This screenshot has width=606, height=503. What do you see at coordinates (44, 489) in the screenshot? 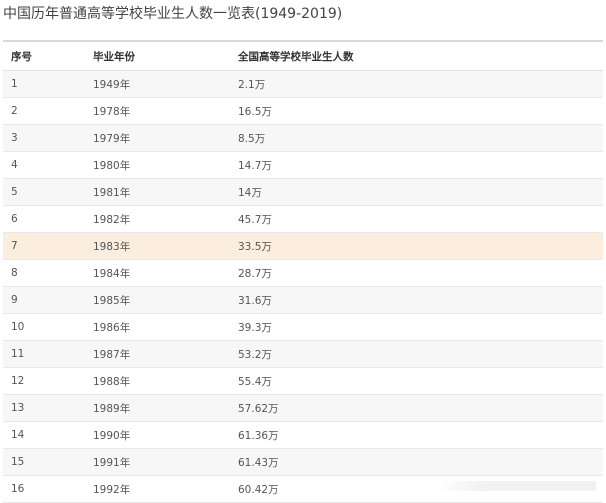
I see `cell-index: 16` at bounding box center [44, 489].